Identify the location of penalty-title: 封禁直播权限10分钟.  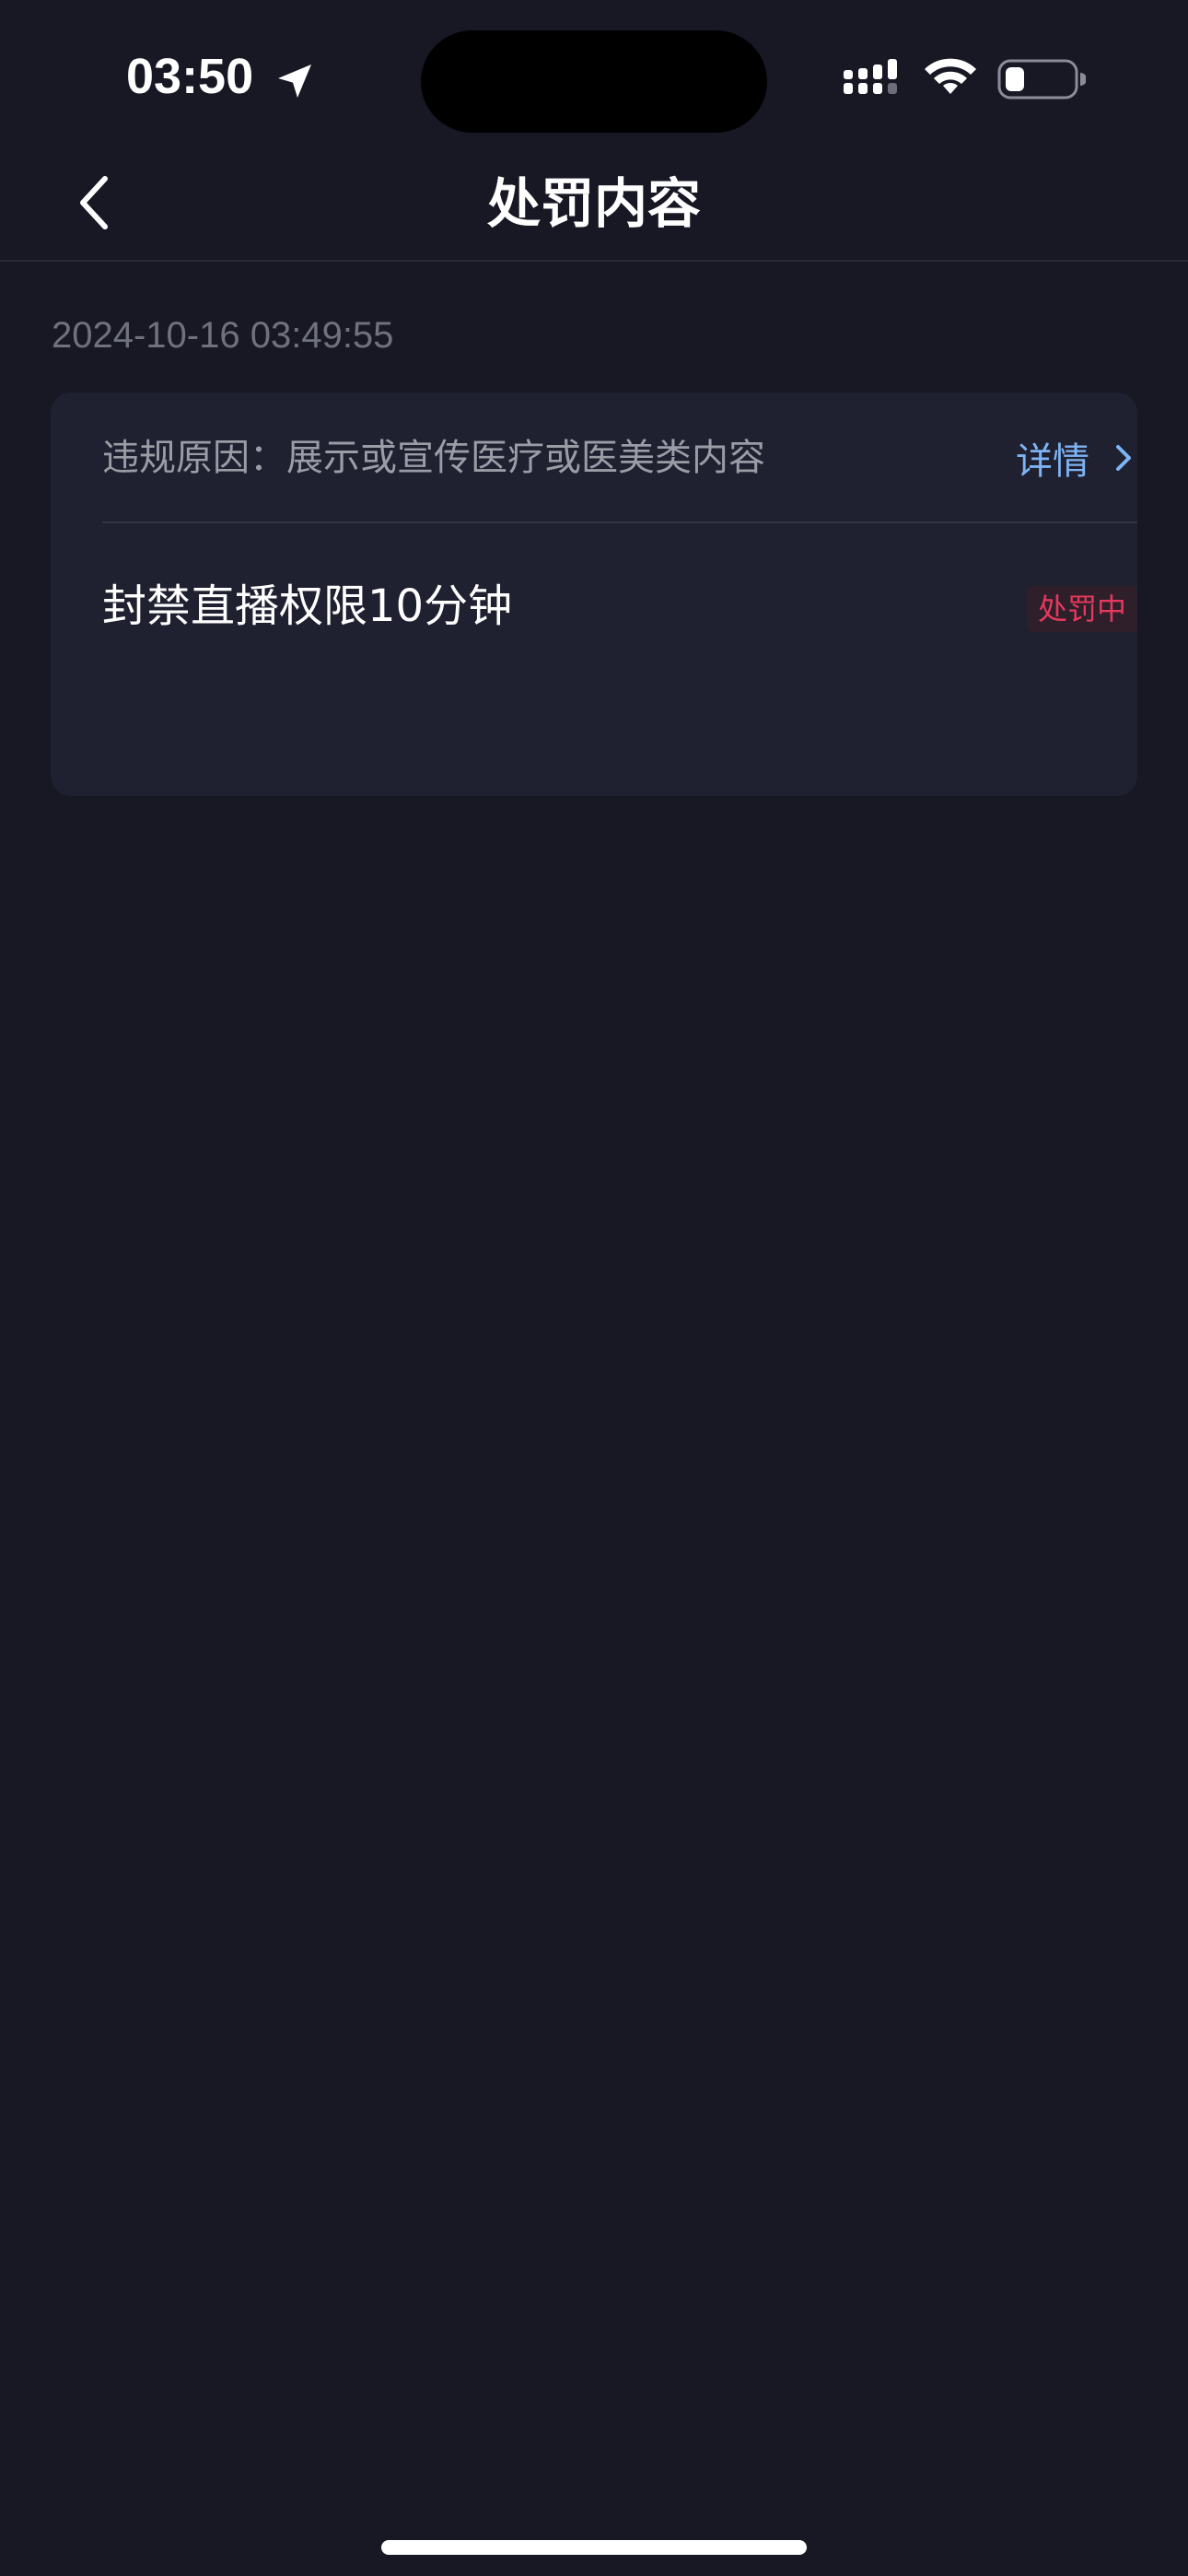
(307, 606).